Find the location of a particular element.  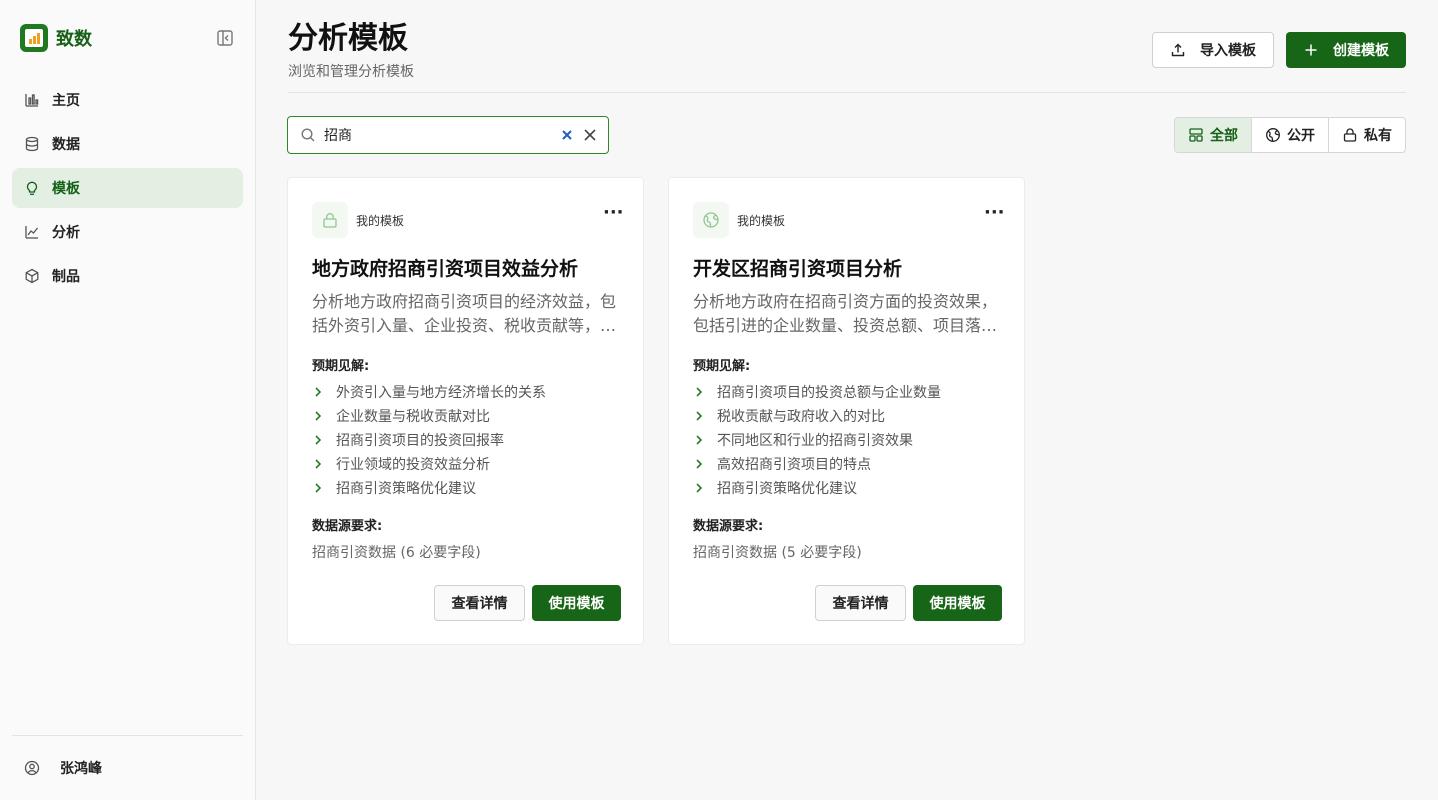

plus-icon is located at coordinates (1311, 50).